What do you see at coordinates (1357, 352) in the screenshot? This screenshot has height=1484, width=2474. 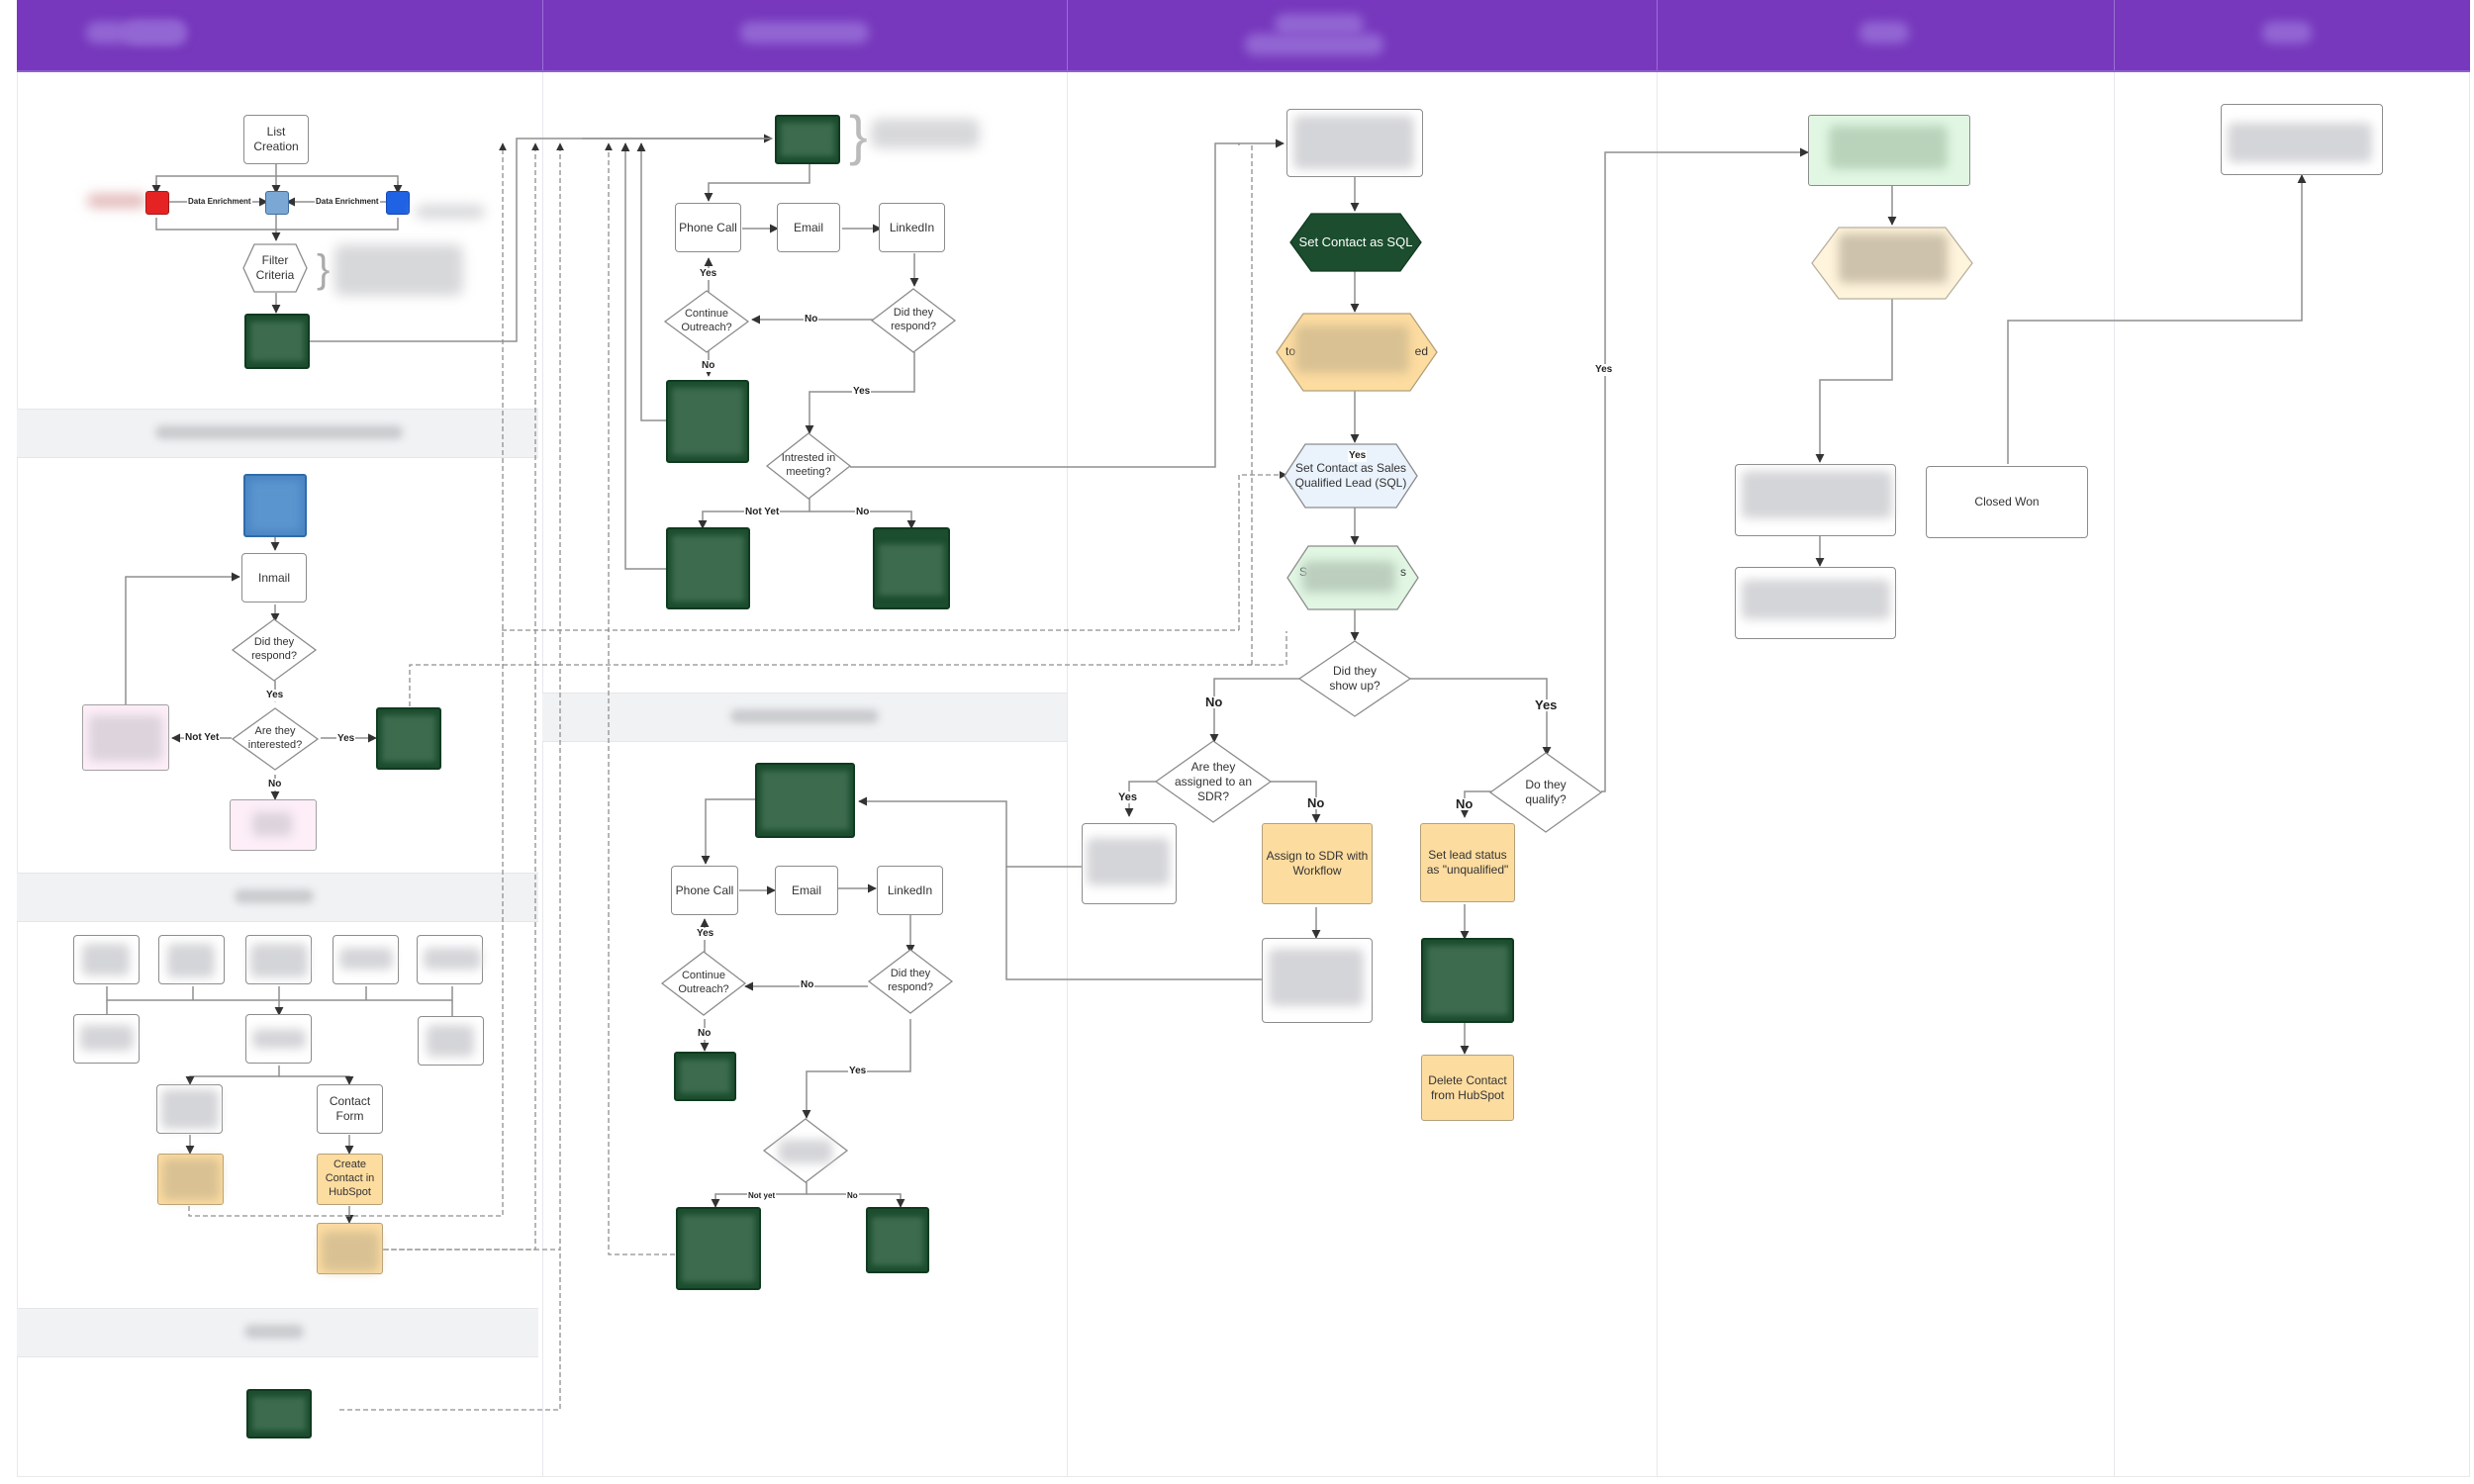 I see `hubspot-update-node: to ed` at bounding box center [1357, 352].